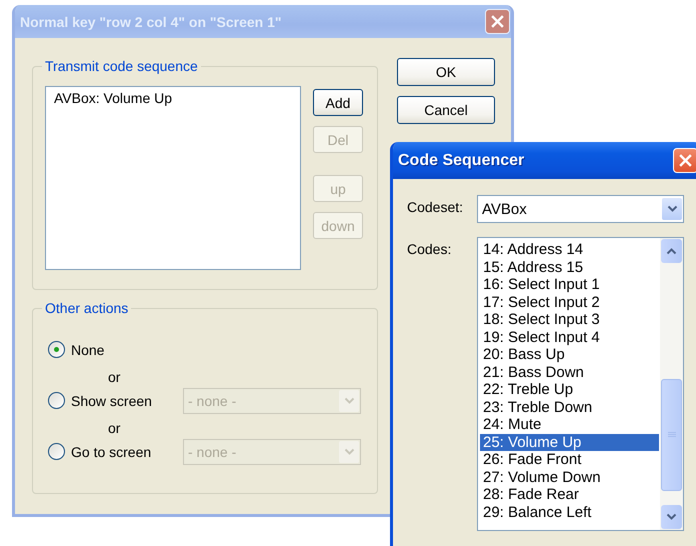 The width and height of the screenshot is (696, 546). What do you see at coordinates (569, 372) in the screenshot?
I see `list-item: 21: Bass Down` at bounding box center [569, 372].